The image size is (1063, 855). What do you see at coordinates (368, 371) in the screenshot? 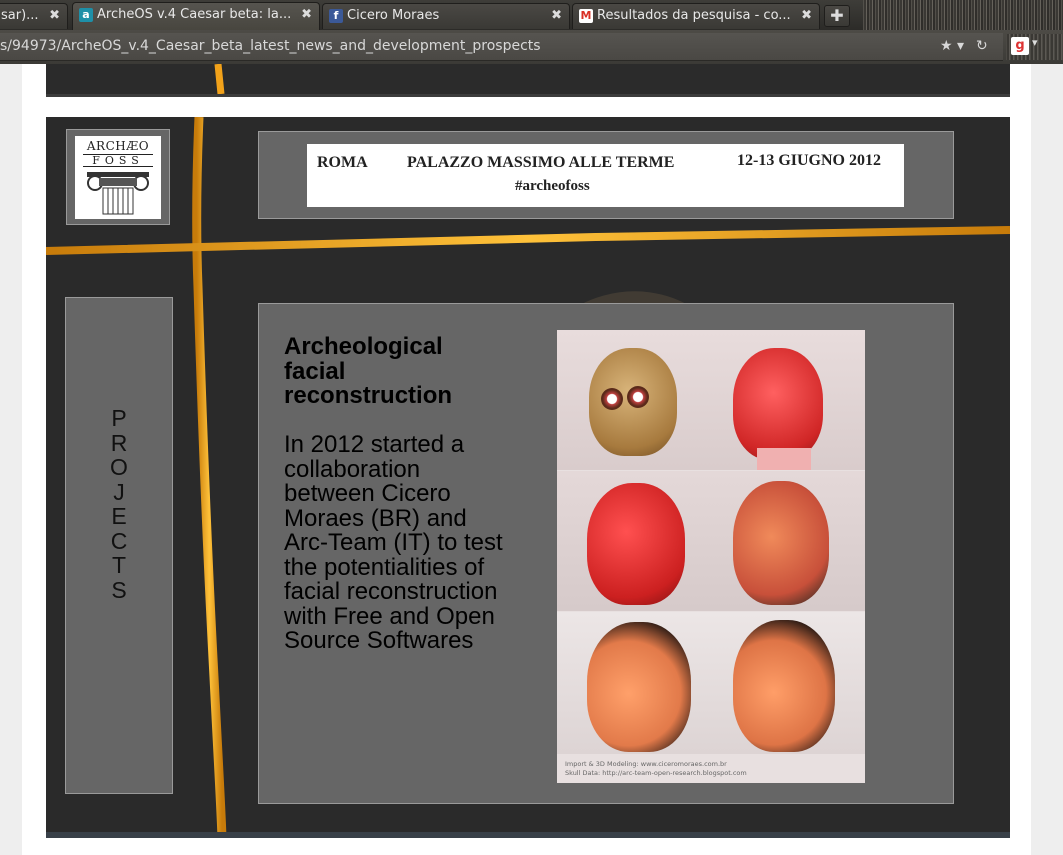
I see `article-title: Archeological facial reconstruction` at bounding box center [368, 371].